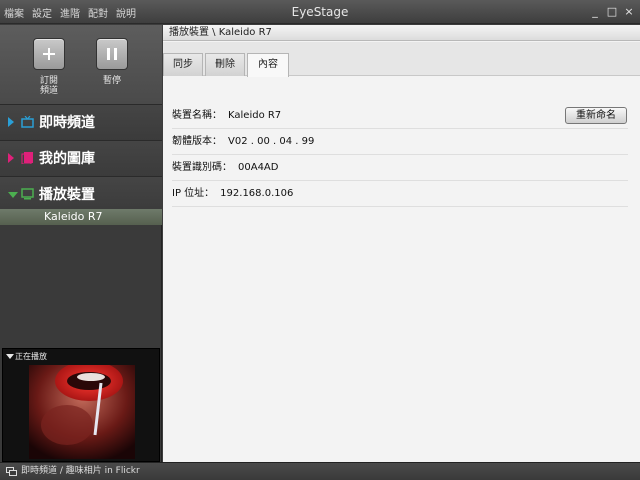 Image resolution: width=640 pixels, height=480 pixels. Describe the element at coordinates (81, 64) in the screenshot. I see `sidebar-toolbar: 訂閱 頻道 暫停` at that location.